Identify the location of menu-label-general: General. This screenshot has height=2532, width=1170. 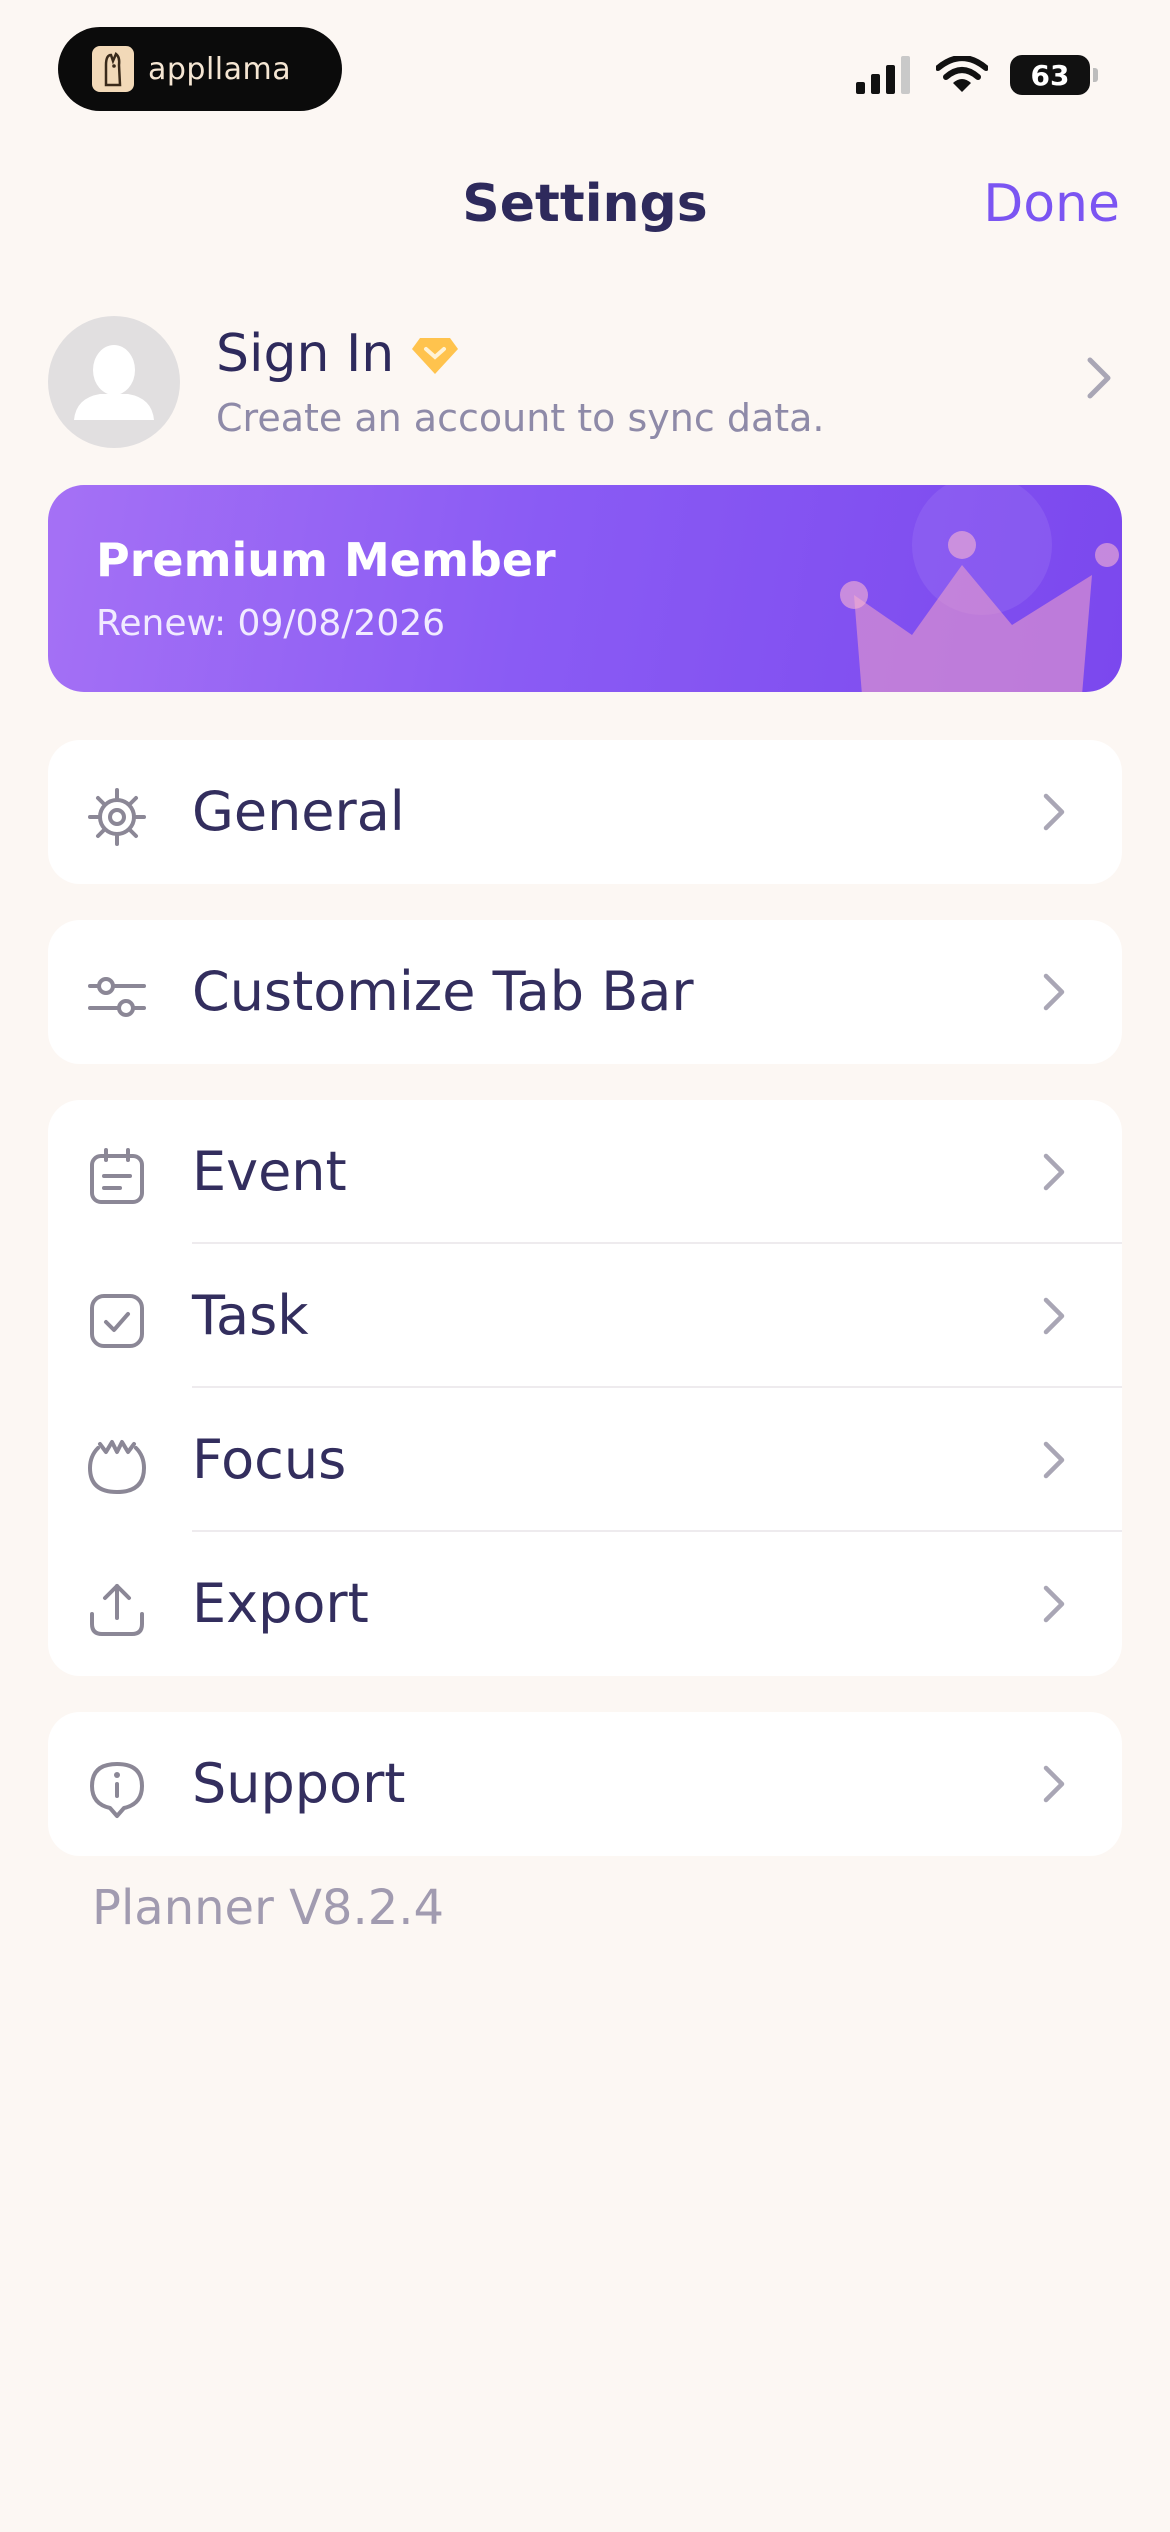
(298, 811).